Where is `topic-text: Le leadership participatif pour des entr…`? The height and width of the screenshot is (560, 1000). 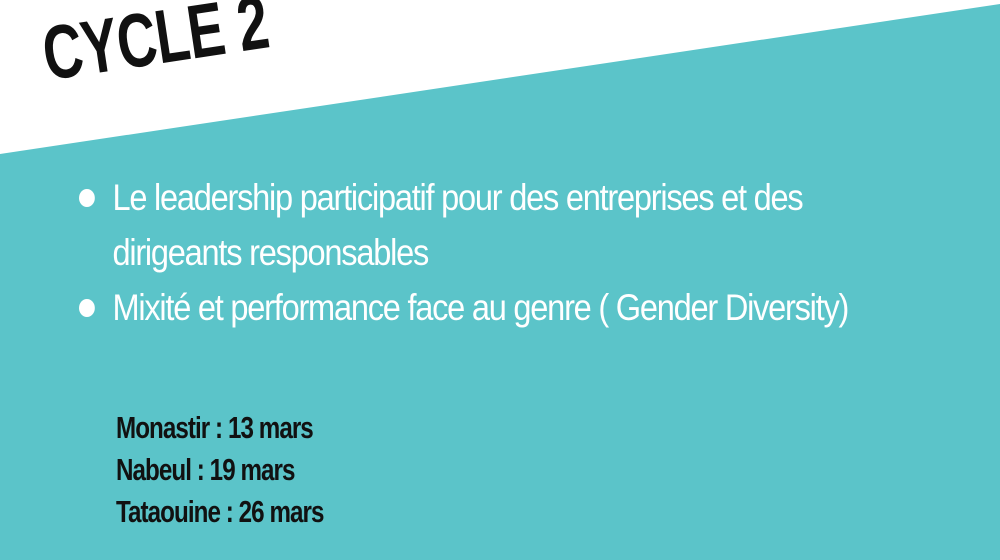
topic-text: Le leadership participatif pour des entr… is located at coordinates (457, 225).